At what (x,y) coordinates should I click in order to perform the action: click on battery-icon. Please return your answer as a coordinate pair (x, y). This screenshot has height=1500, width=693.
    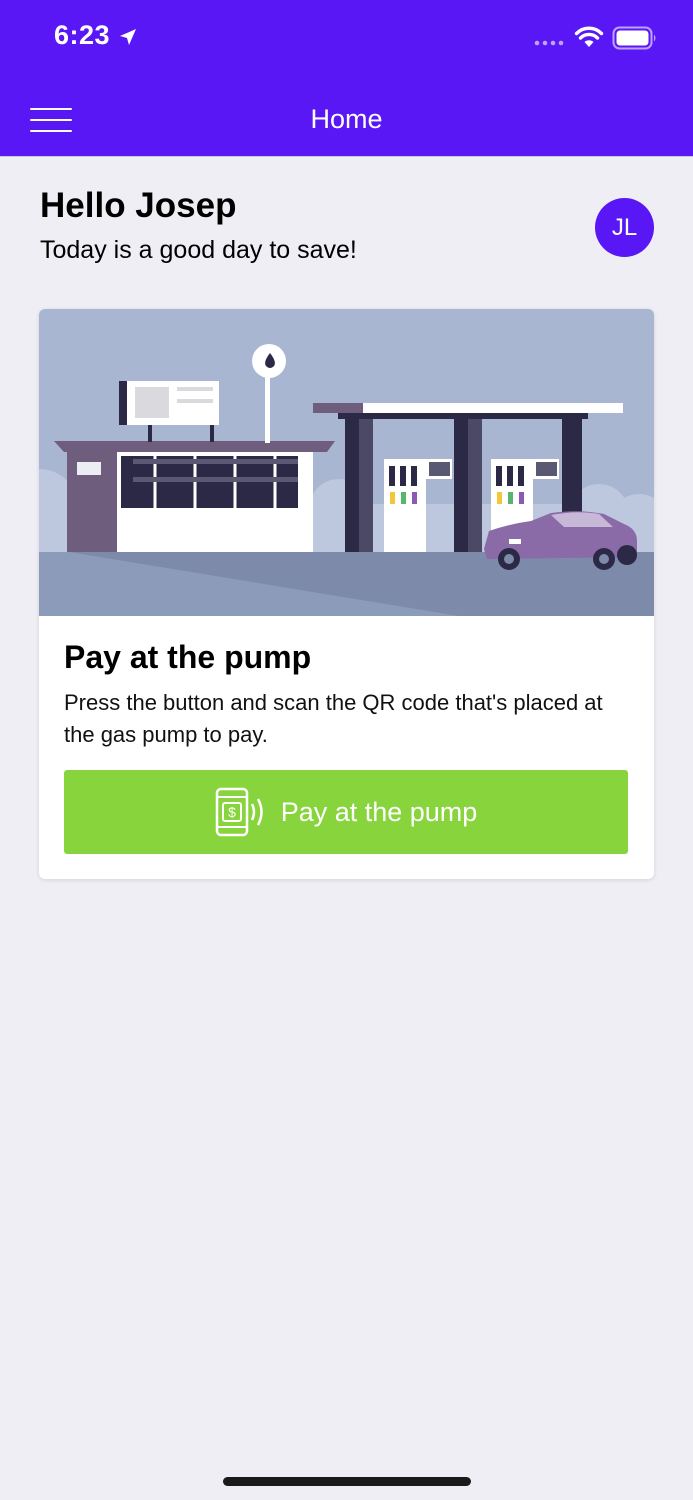
    Looking at the image, I should click on (634, 38).